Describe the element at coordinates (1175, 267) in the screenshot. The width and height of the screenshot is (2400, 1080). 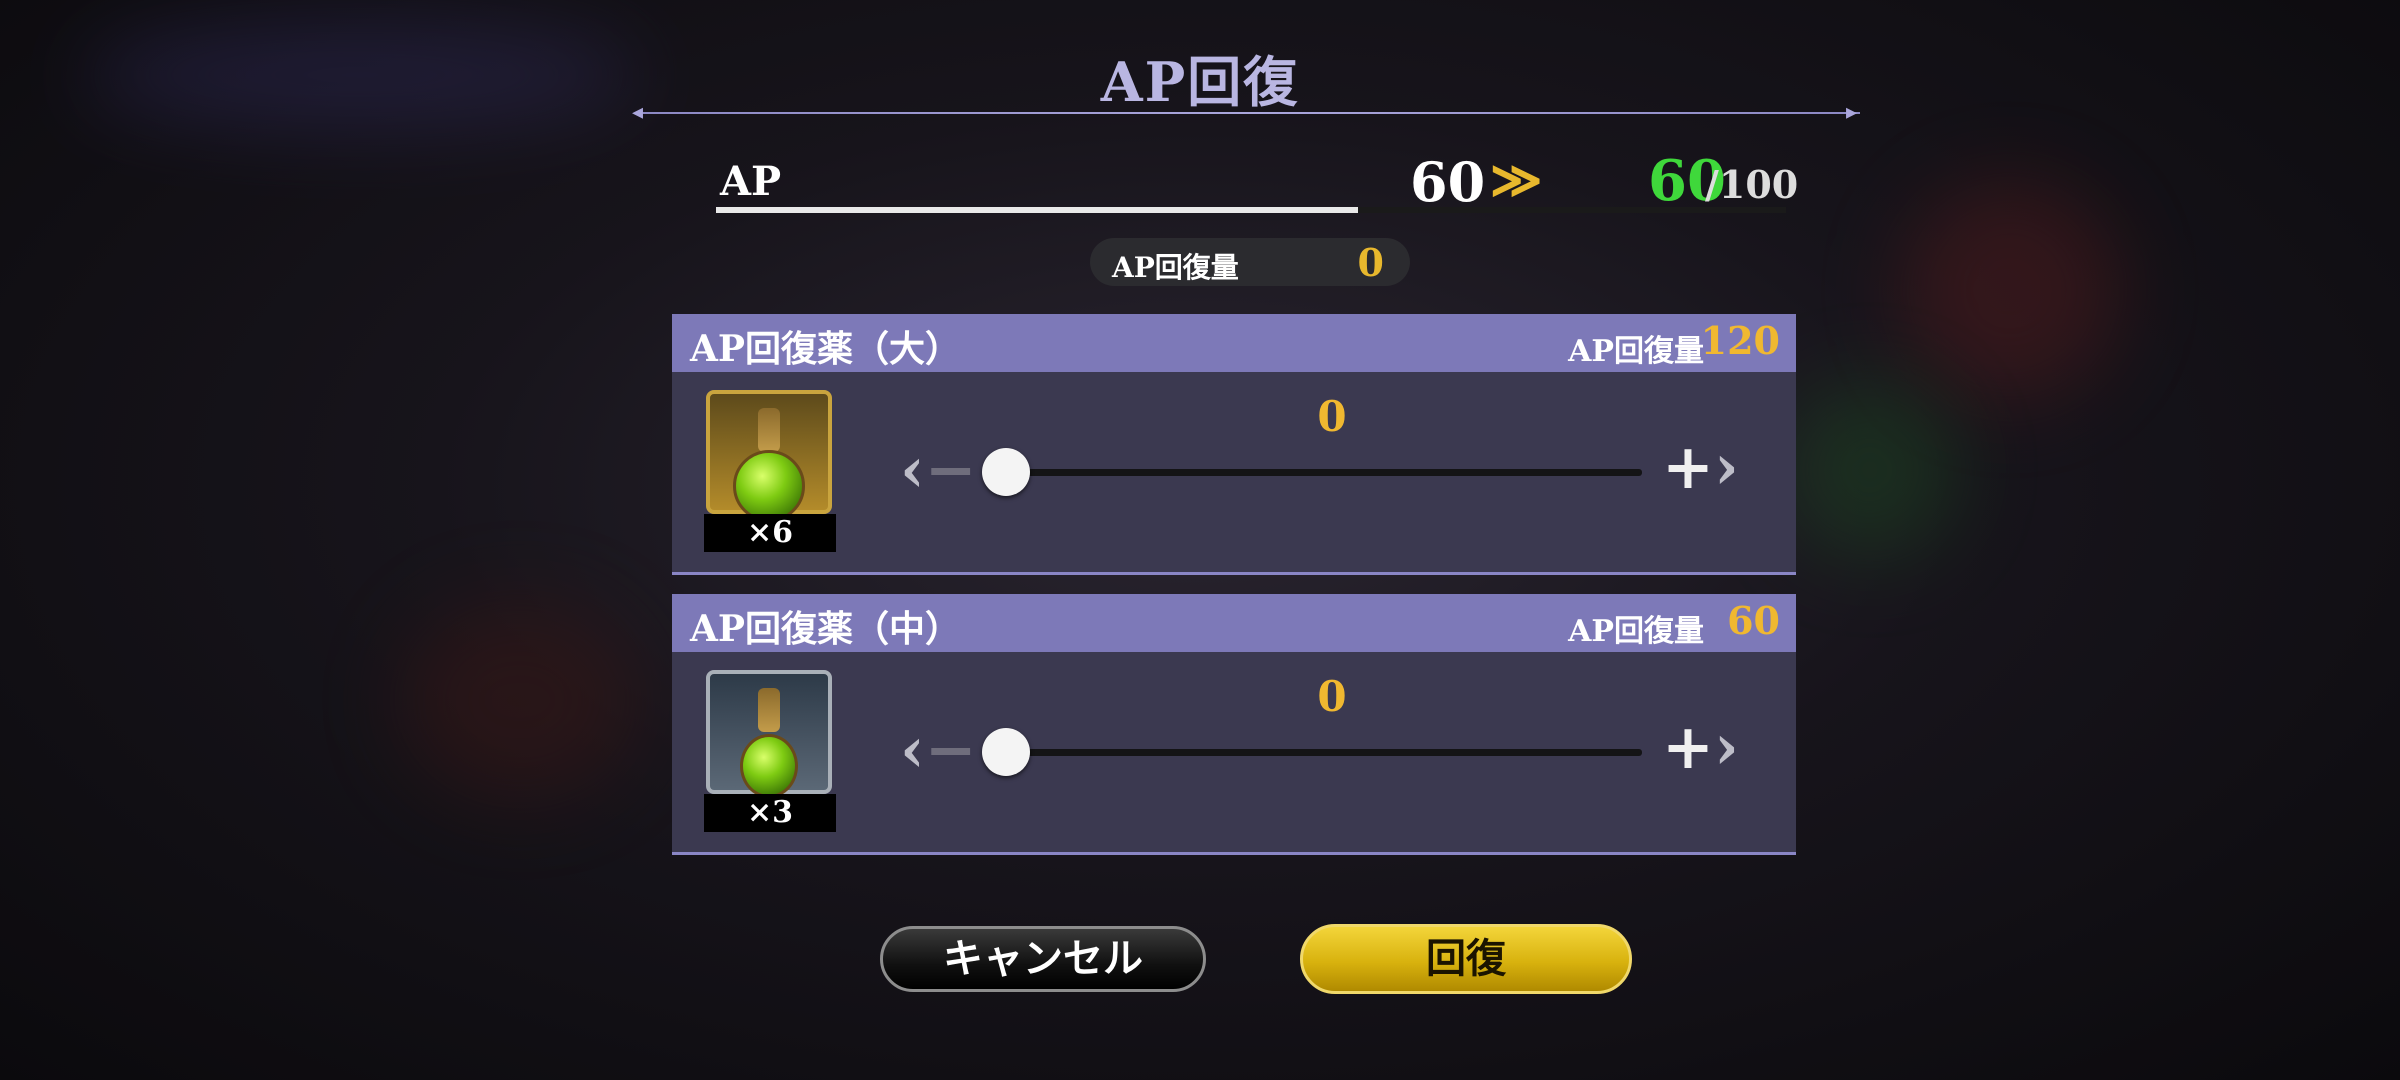
I see `total-recover-label: AP回復量` at that location.